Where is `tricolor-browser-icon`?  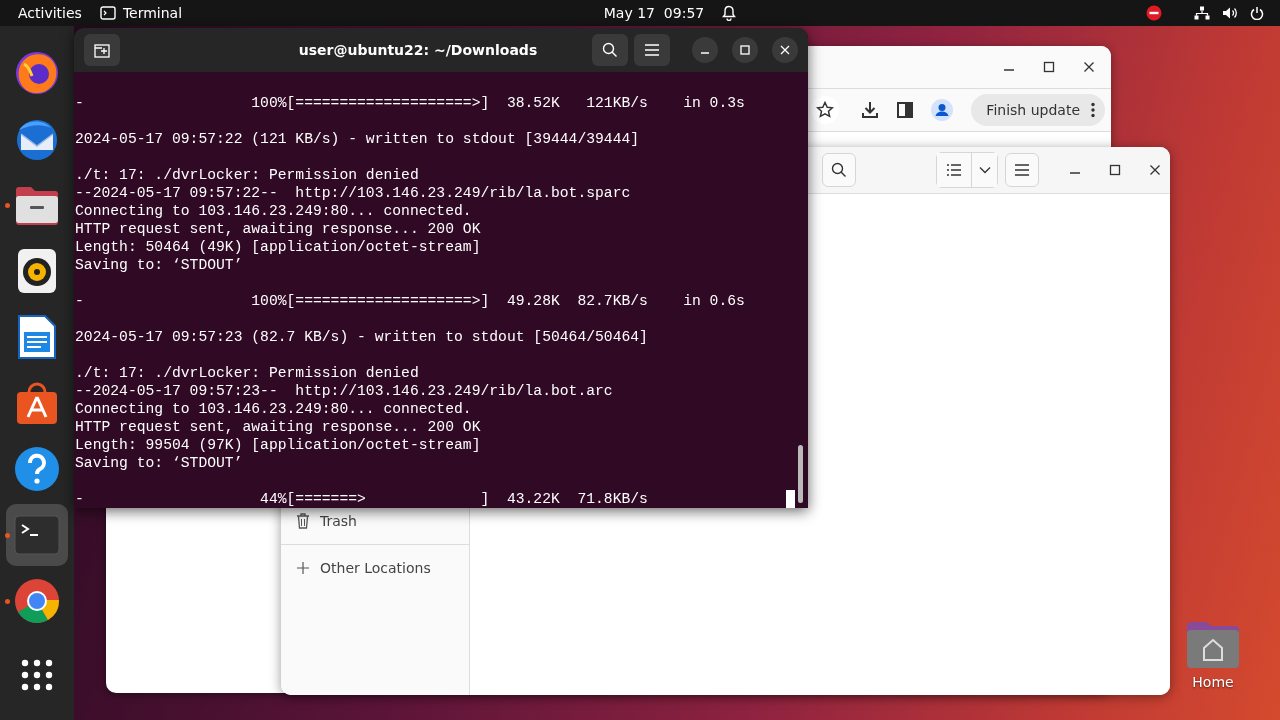 tricolor-browser-icon is located at coordinates (37, 601).